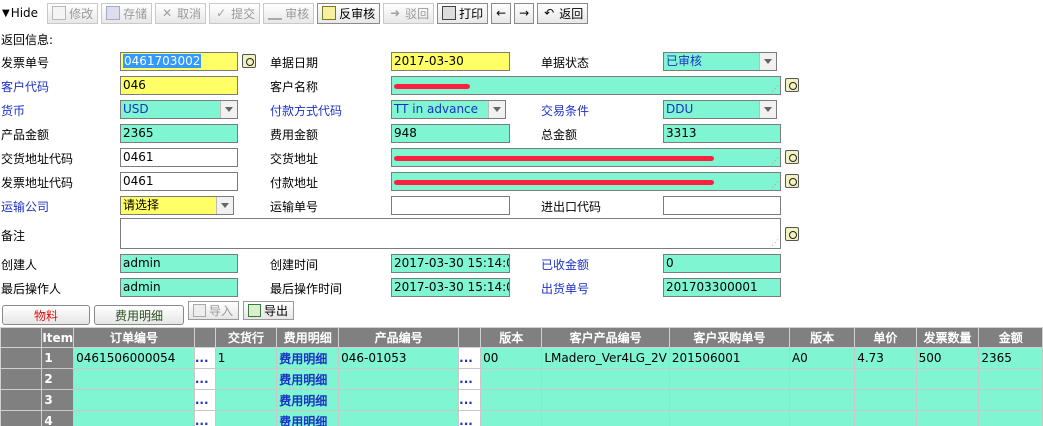 The image size is (1043, 426). I want to click on invoice-no-field: 0461703002, so click(179, 61).